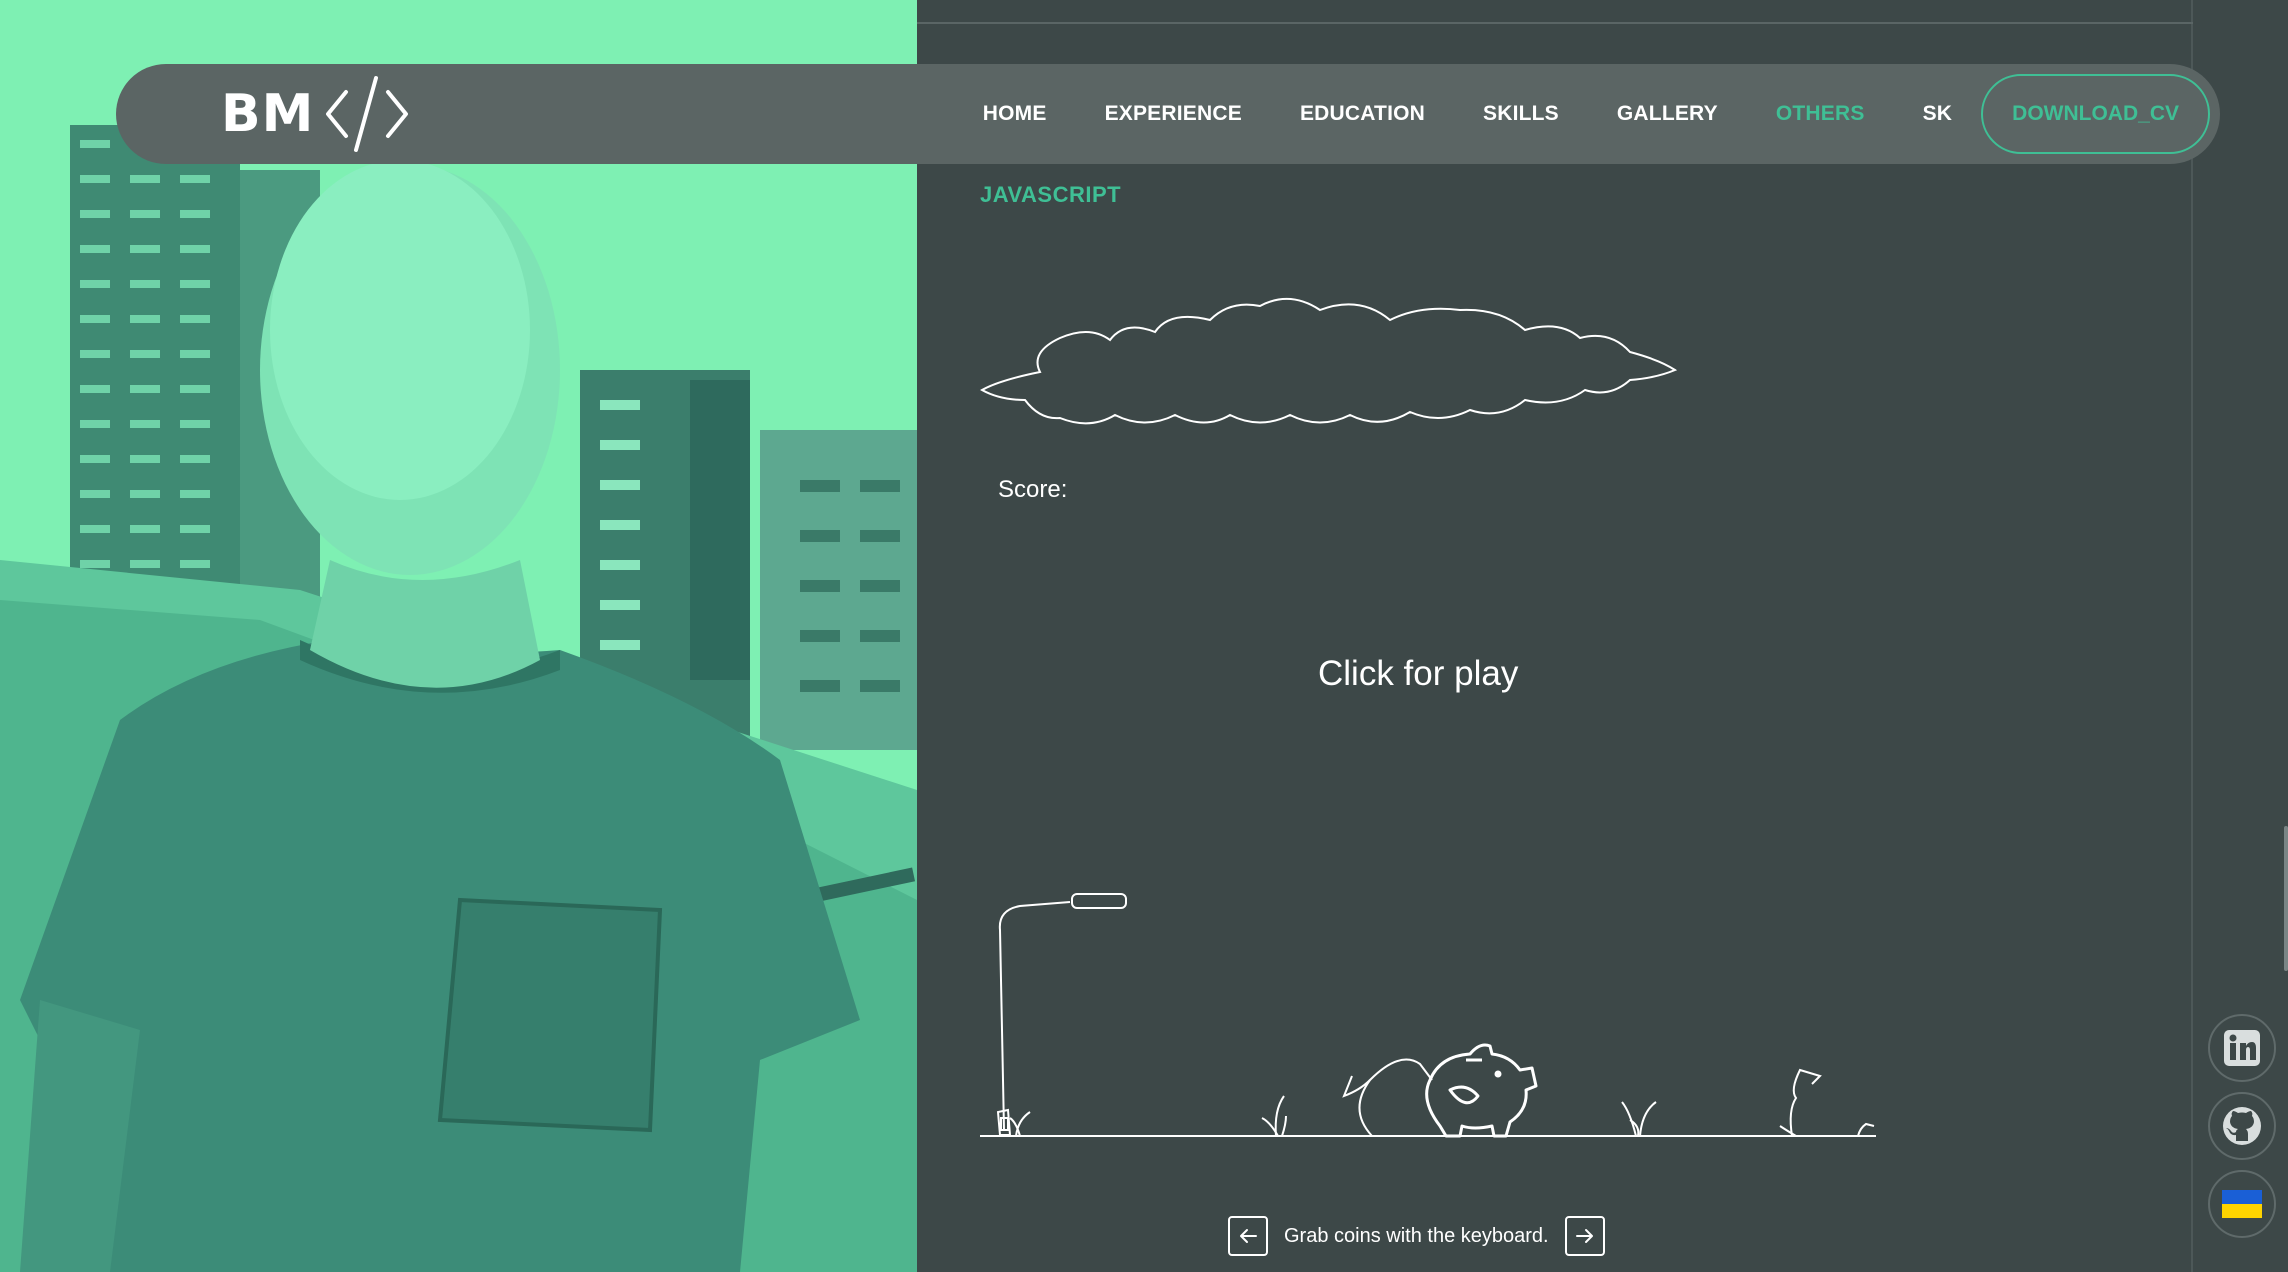  I want to click on grass-icon, so click(1442, 1102).